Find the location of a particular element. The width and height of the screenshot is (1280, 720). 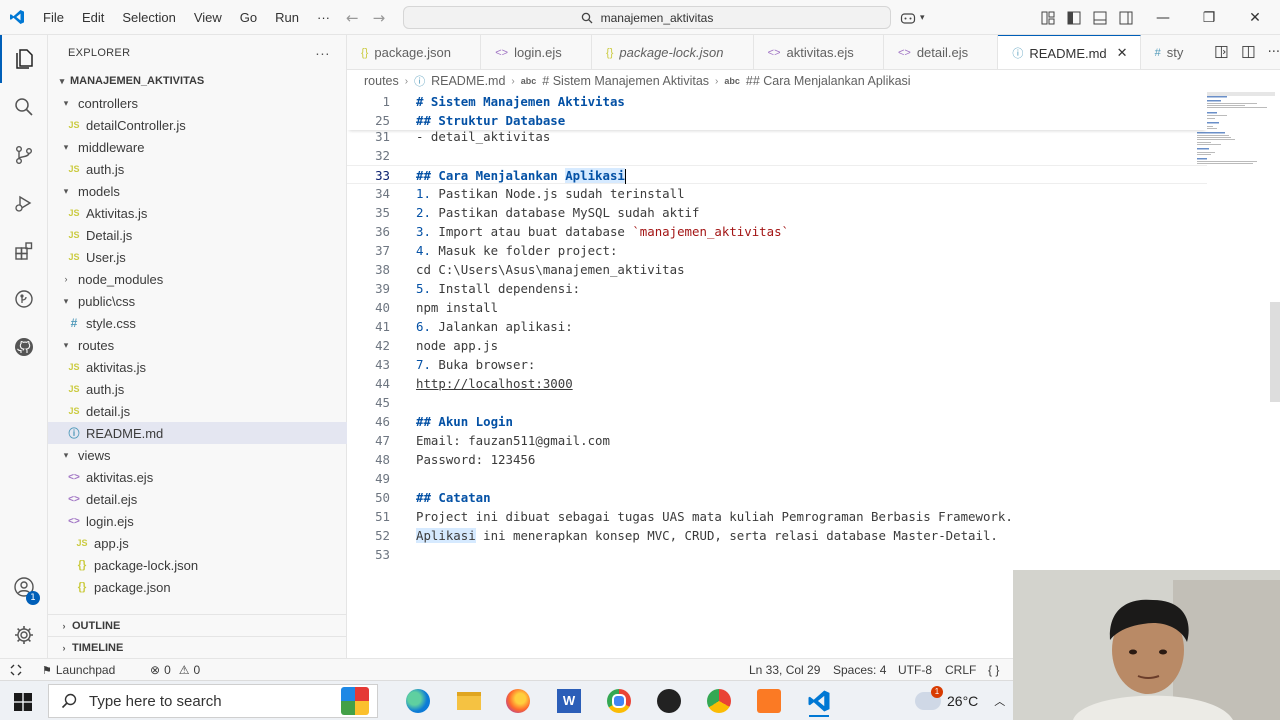

menu-item: ··· is located at coordinates (323, 17).